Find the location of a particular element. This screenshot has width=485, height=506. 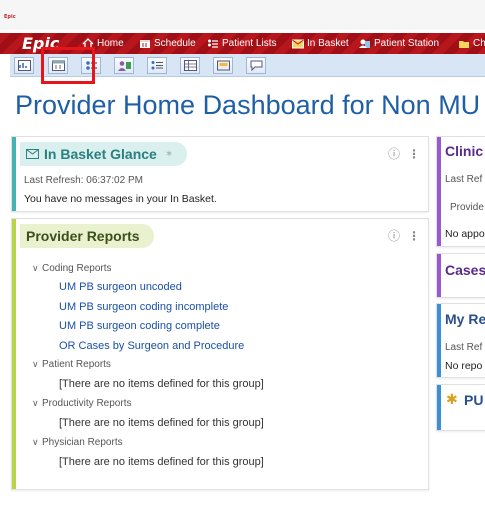

report-link: UM PB surgeon coding complete is located at coordinates (139, 326).